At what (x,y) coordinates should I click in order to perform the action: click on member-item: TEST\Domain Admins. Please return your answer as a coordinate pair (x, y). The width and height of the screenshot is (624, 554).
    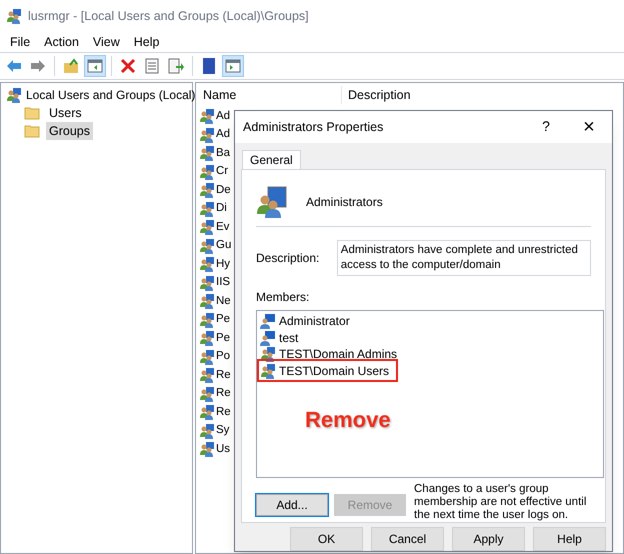
    Looking at the image, I should click on (338, 354).